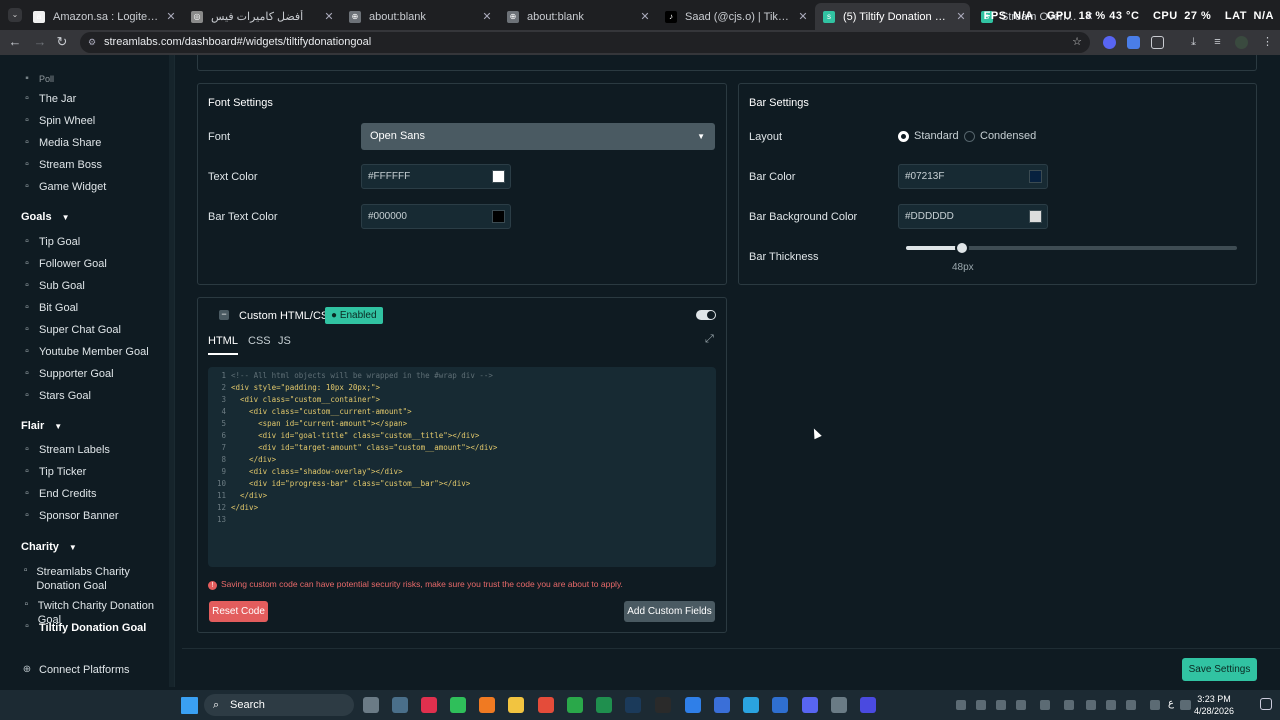 Image resolution: width=1280 pixels, height=720 pixels. Describe the element at coordinates (58, 494) in the screenshot. I see `sidebar-item: ▫ End Credits` at that location.